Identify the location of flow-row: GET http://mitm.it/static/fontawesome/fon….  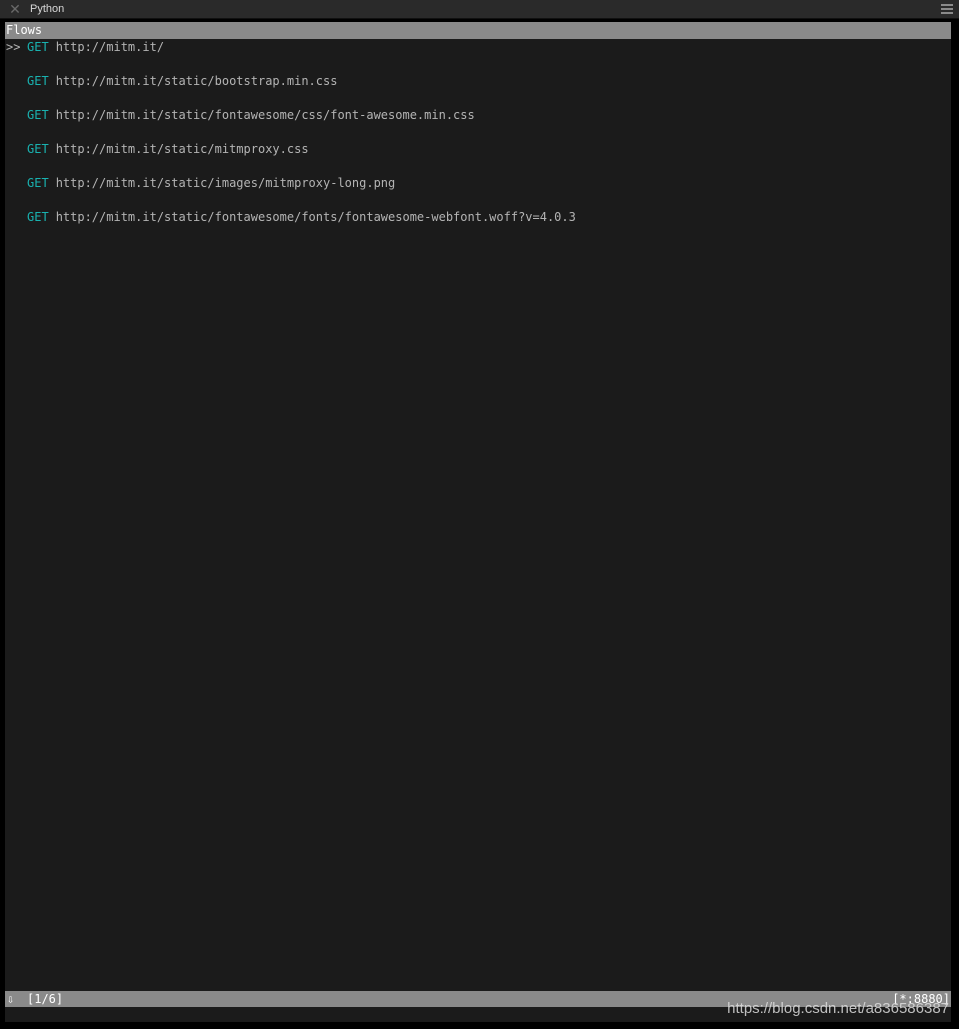
(478, 217).